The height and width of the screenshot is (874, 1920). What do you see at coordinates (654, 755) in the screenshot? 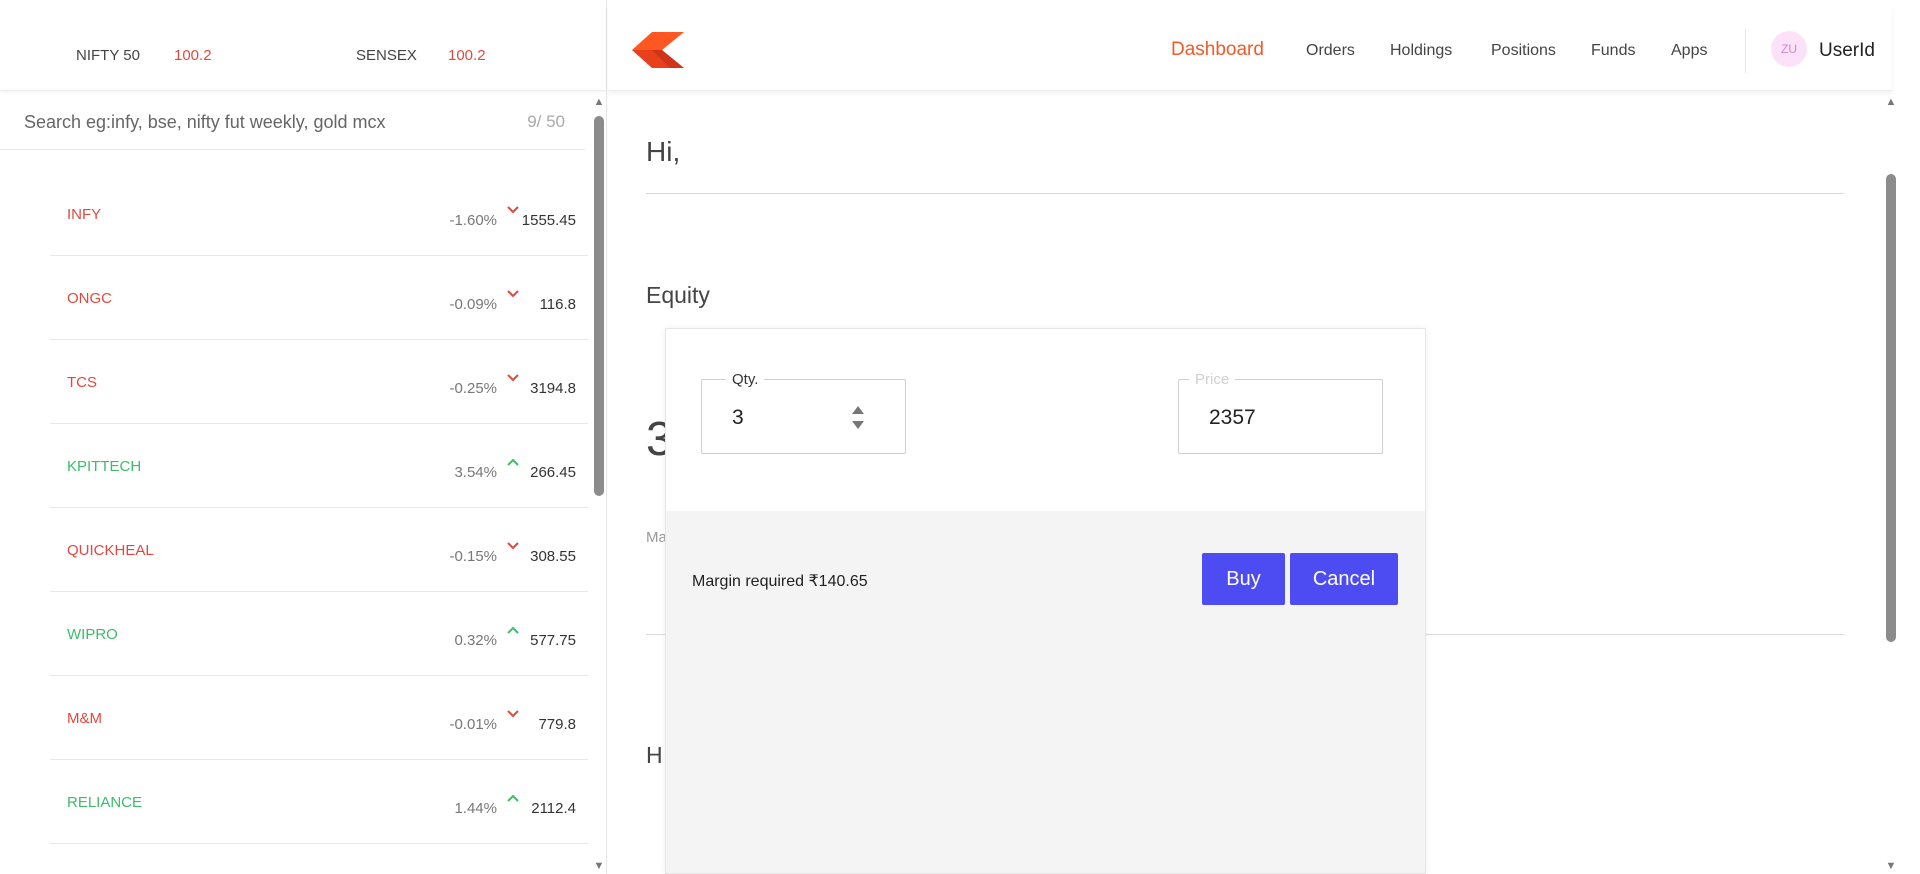
I see `holdings-title: H` at bounding box center [654, 755].